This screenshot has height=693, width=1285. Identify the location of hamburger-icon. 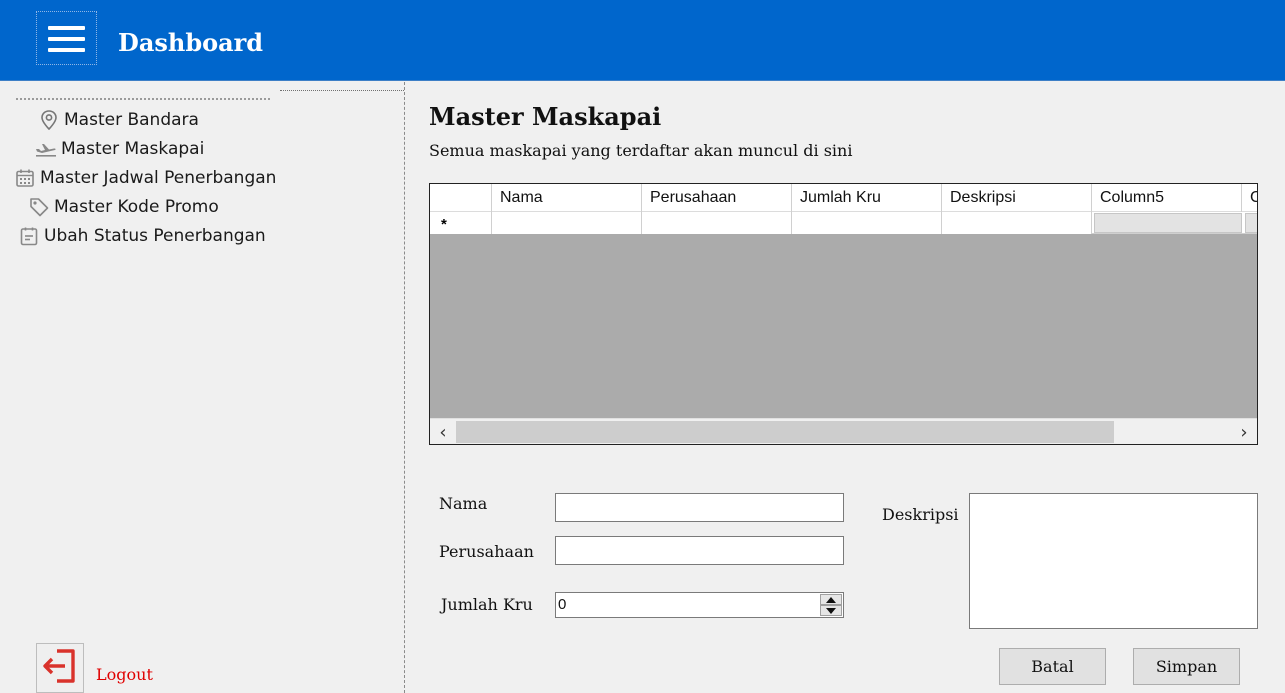
(66, 28).